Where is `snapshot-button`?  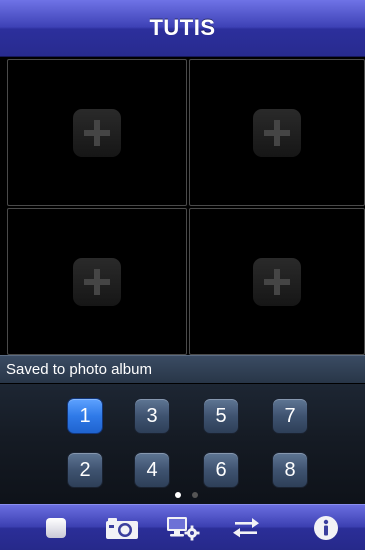 snapshot-button is located at coordinates (122, 527).